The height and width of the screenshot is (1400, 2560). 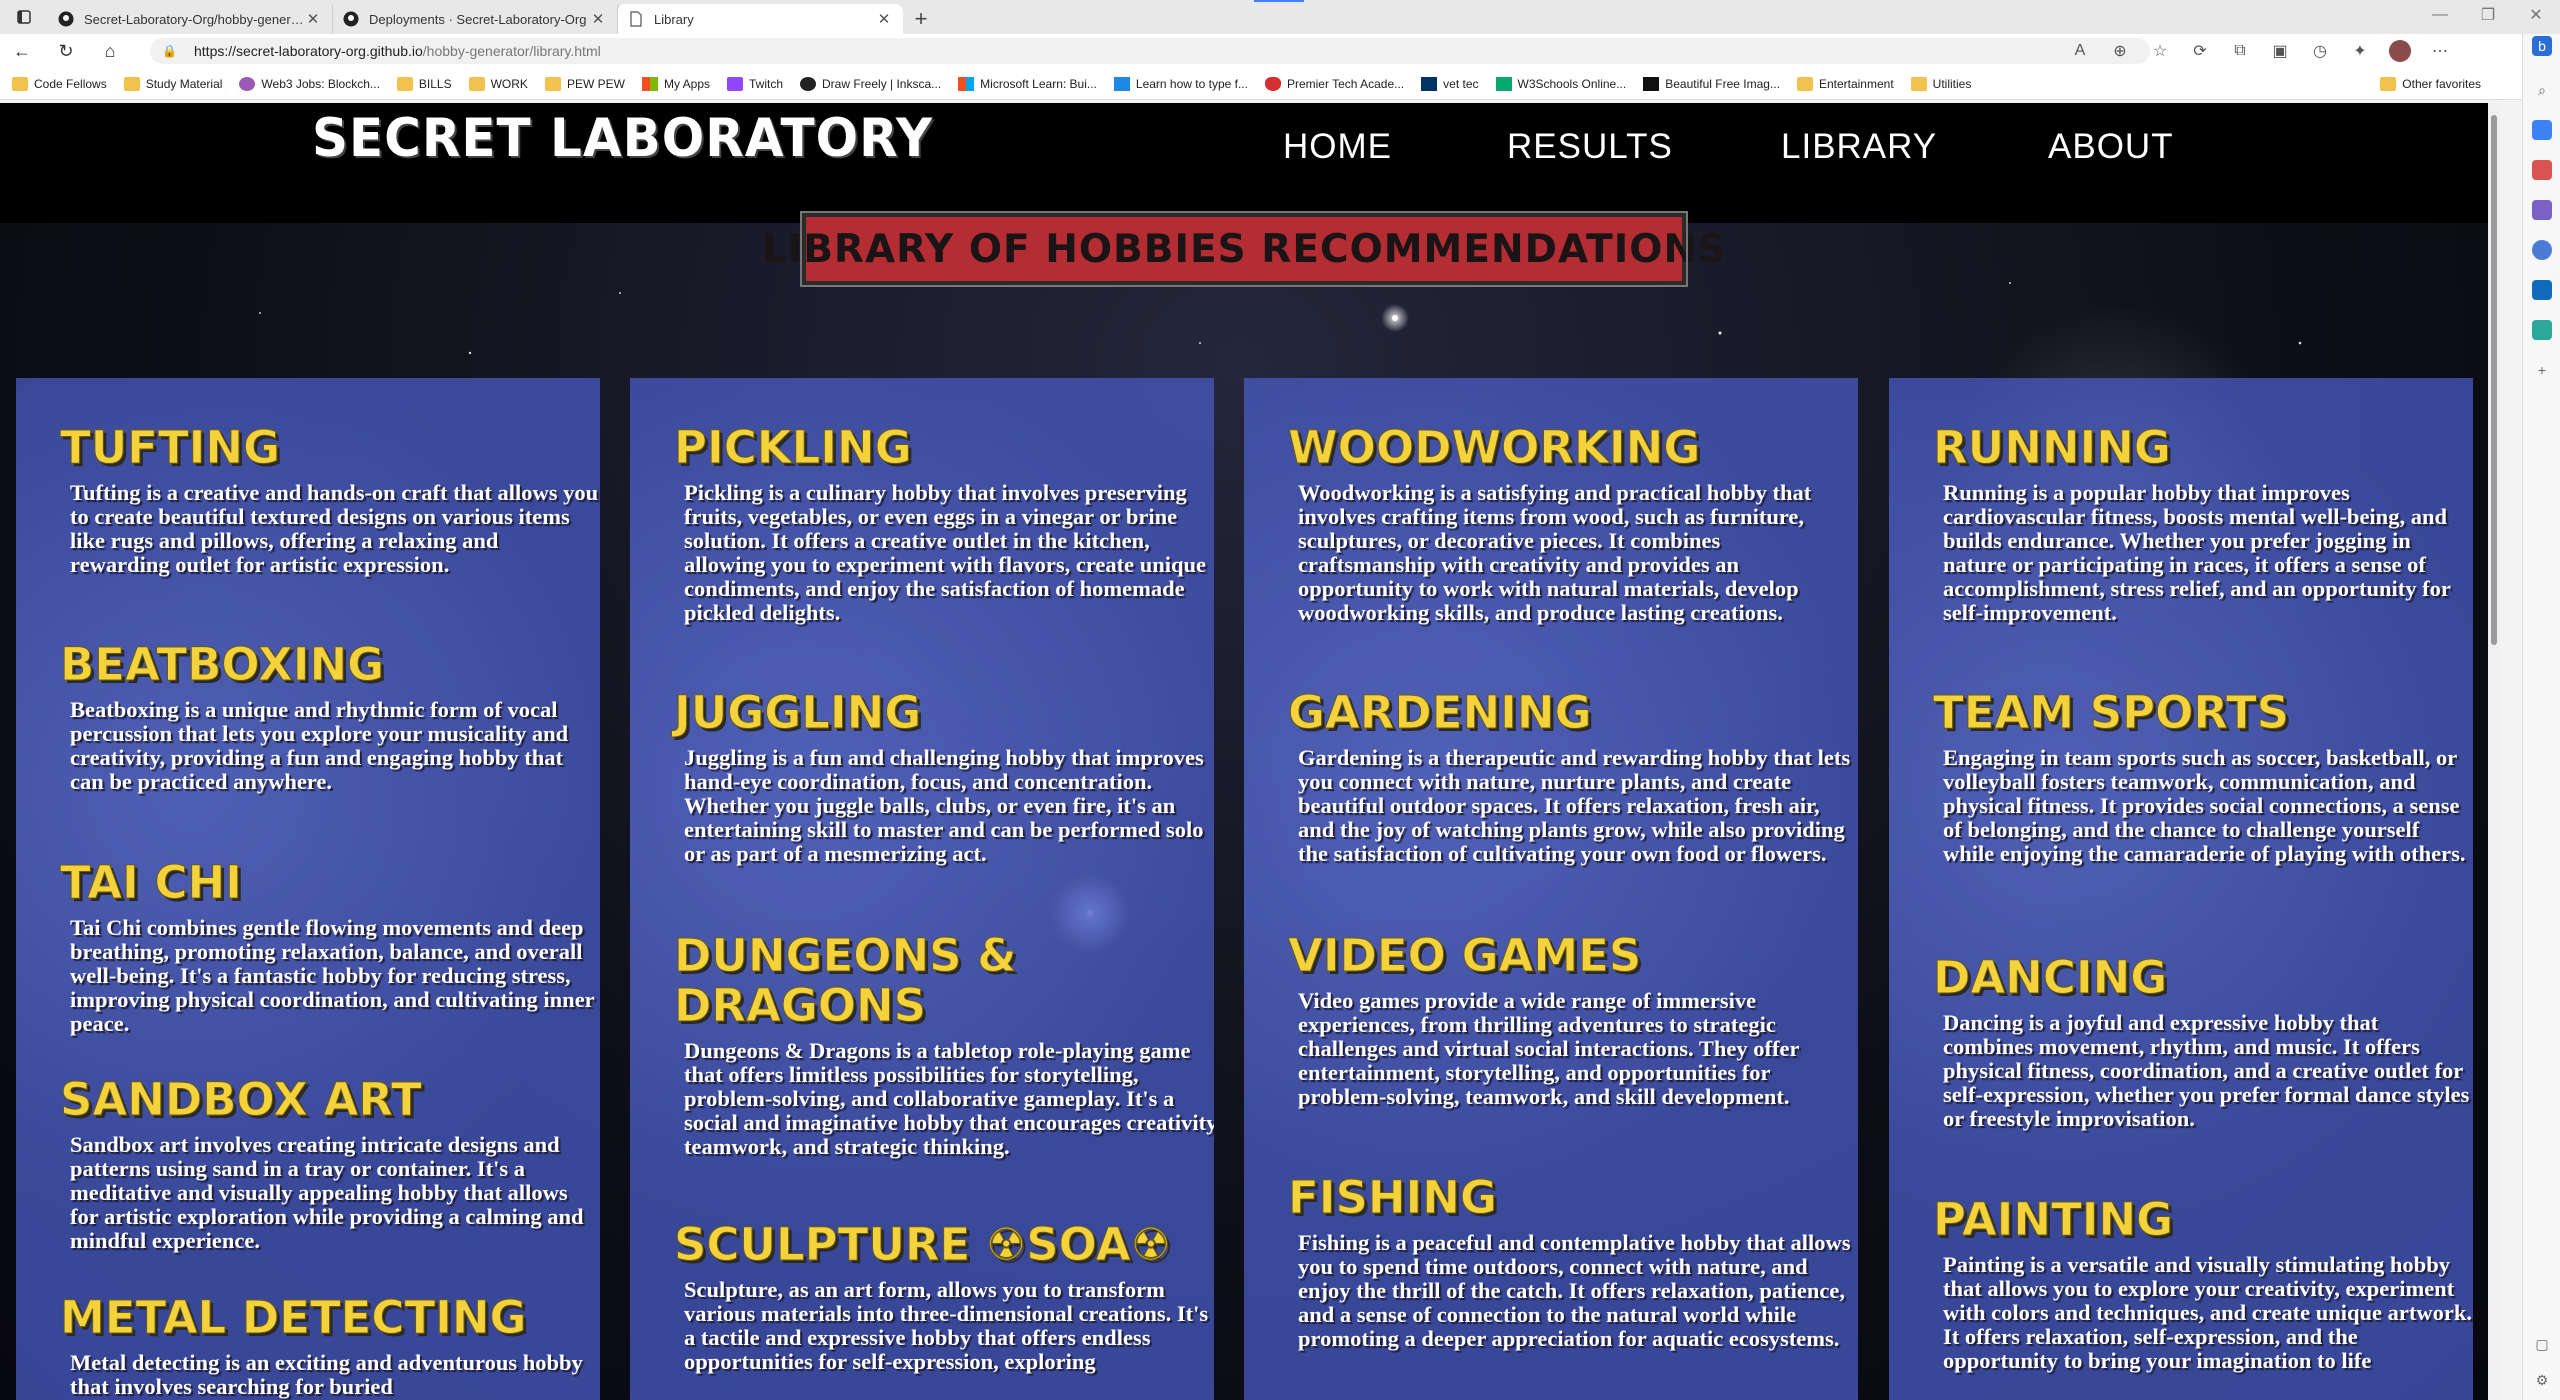 I want to click on games-icon, so click(x=2542, y=210).